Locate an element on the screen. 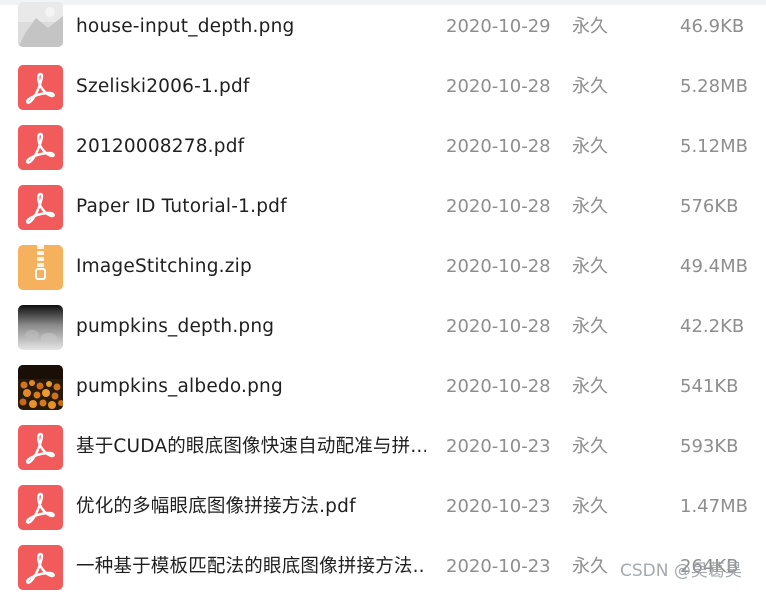  file-row: ImageStitching.zip 2020-10-28 永久 49.4MB is located at coordinates (383, 267).